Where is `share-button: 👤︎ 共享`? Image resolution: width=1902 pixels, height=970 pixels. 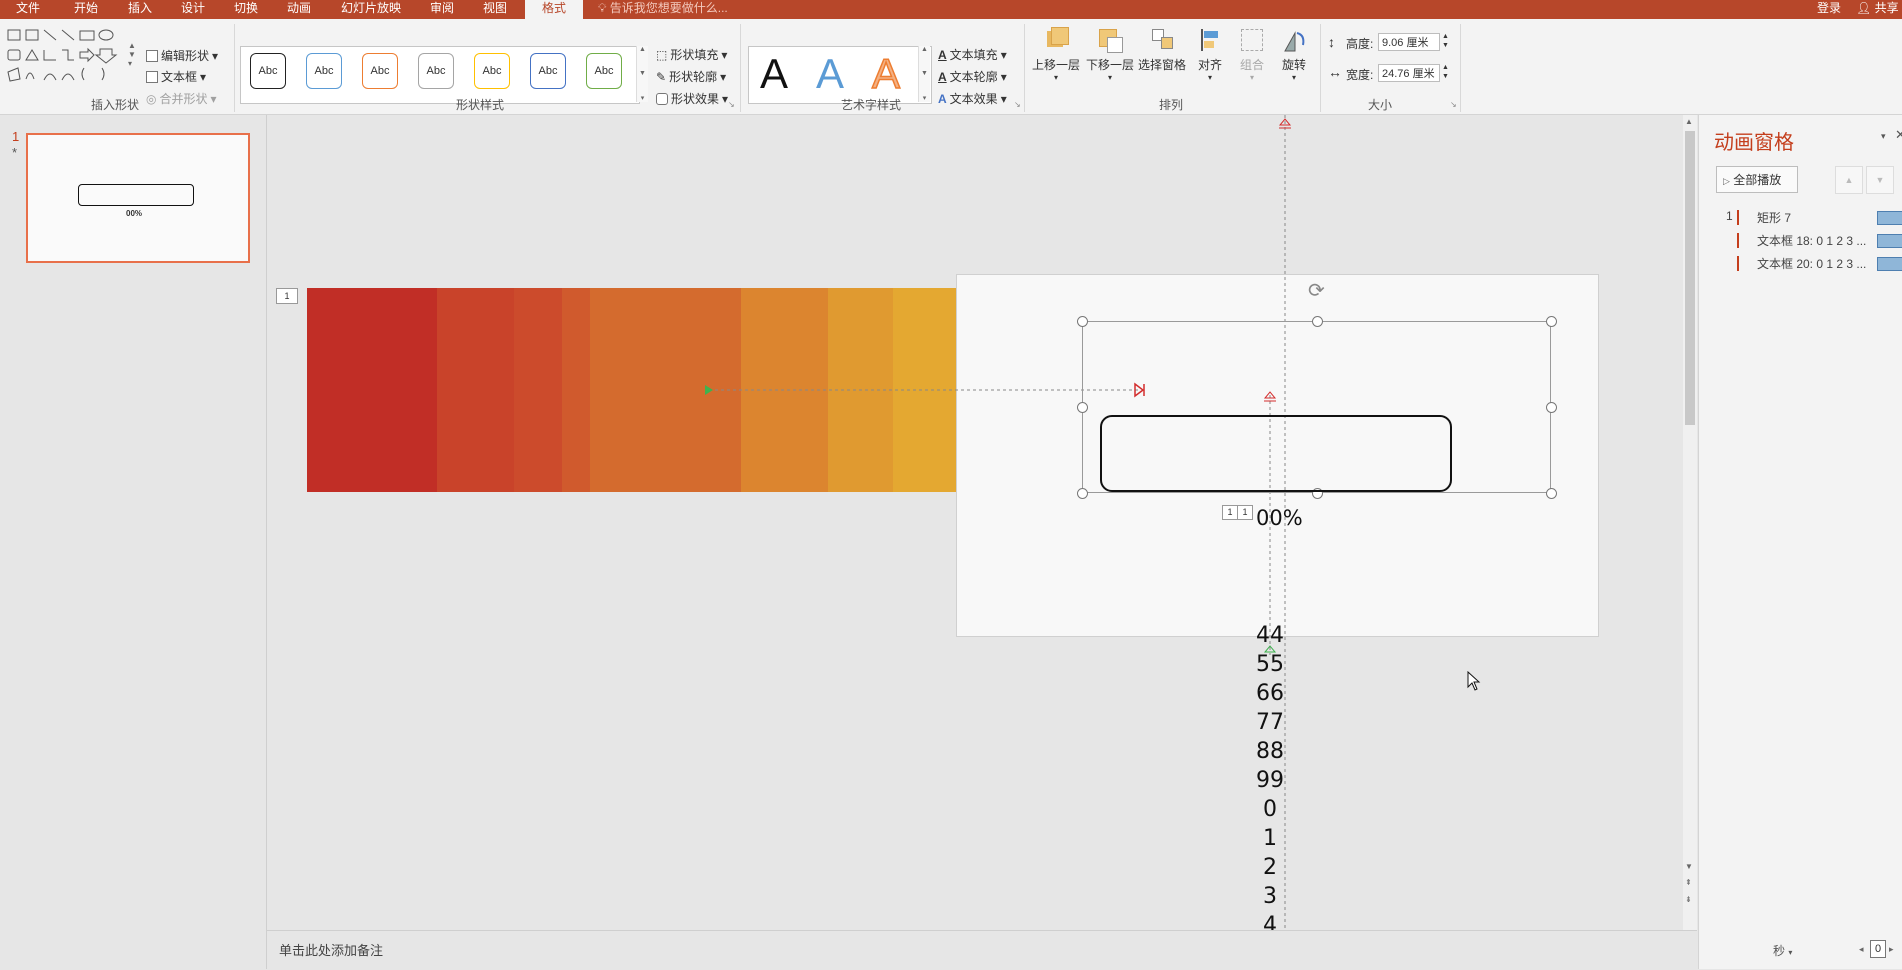
share-button: 👤︎ 共享 is located at coordinates (1879, 9).